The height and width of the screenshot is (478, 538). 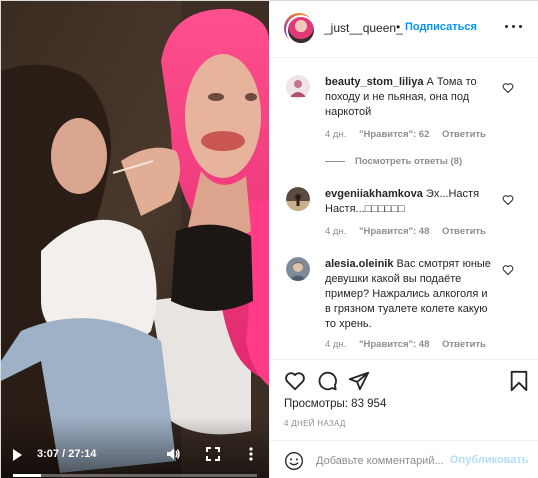 What do you see at coordinates (404, 29) in the screenshot?
I see `post-header: _just__queen_ • Подписаться` at bounding box center [404, 29].